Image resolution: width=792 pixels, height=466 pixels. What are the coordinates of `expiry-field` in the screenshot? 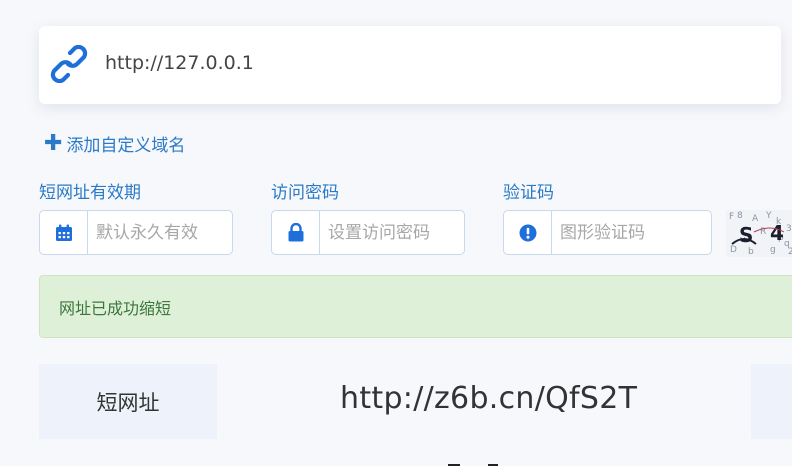 It's located at (136, 232).